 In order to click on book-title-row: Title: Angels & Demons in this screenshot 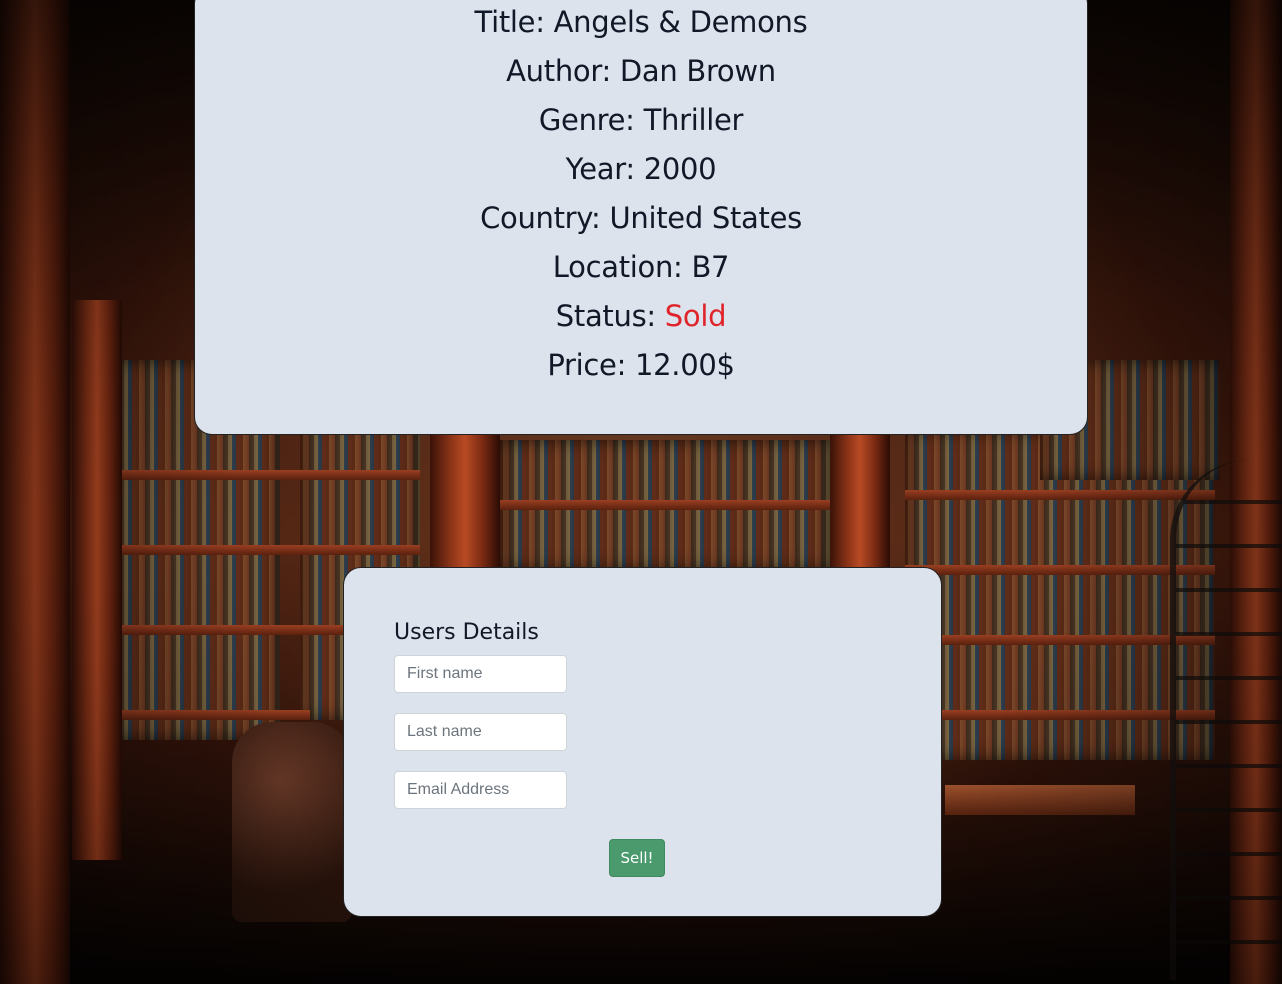, I will do `click(641, 22)`.